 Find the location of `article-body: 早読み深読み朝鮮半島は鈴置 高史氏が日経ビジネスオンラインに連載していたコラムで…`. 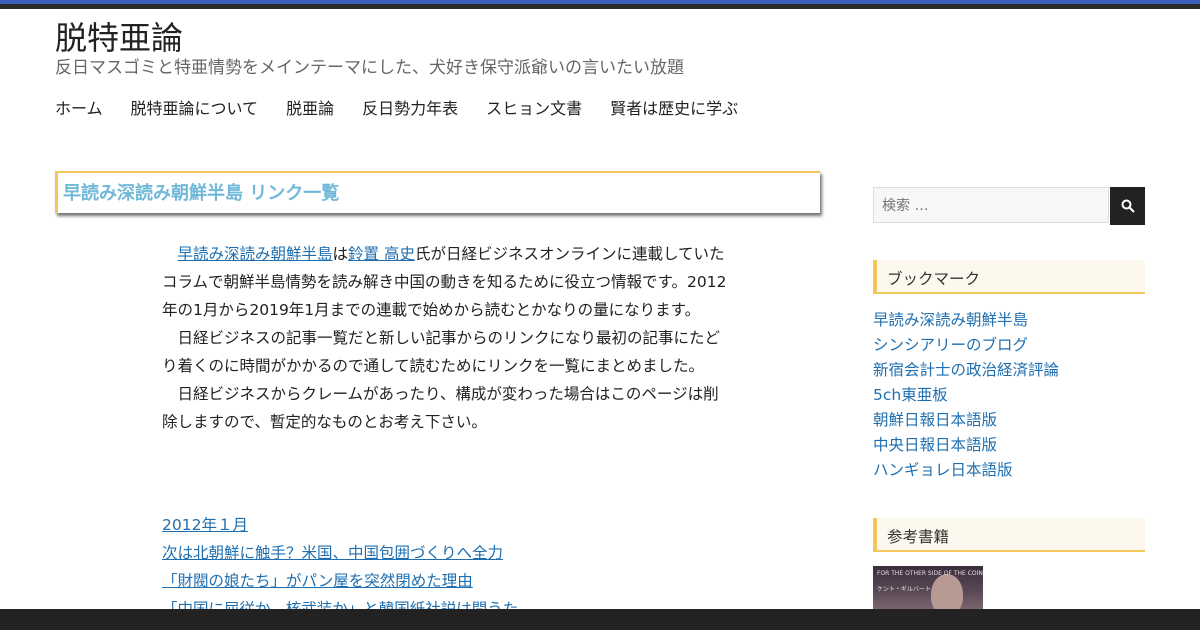

article-body: 早読み深読み朝鮮半島は鈴置 高史氏が日経ビジネスオンラインに連載していたコラムで… is located at coordinates (447, 338).